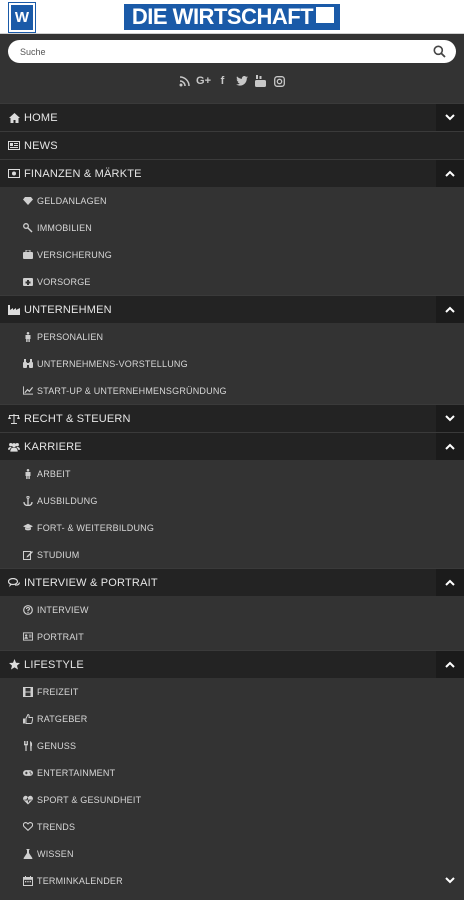 This screenshot has width=464, height=900. Describe the element at coordinates (28, 880) in the screenshot. I see `calendar-icon` at that location.